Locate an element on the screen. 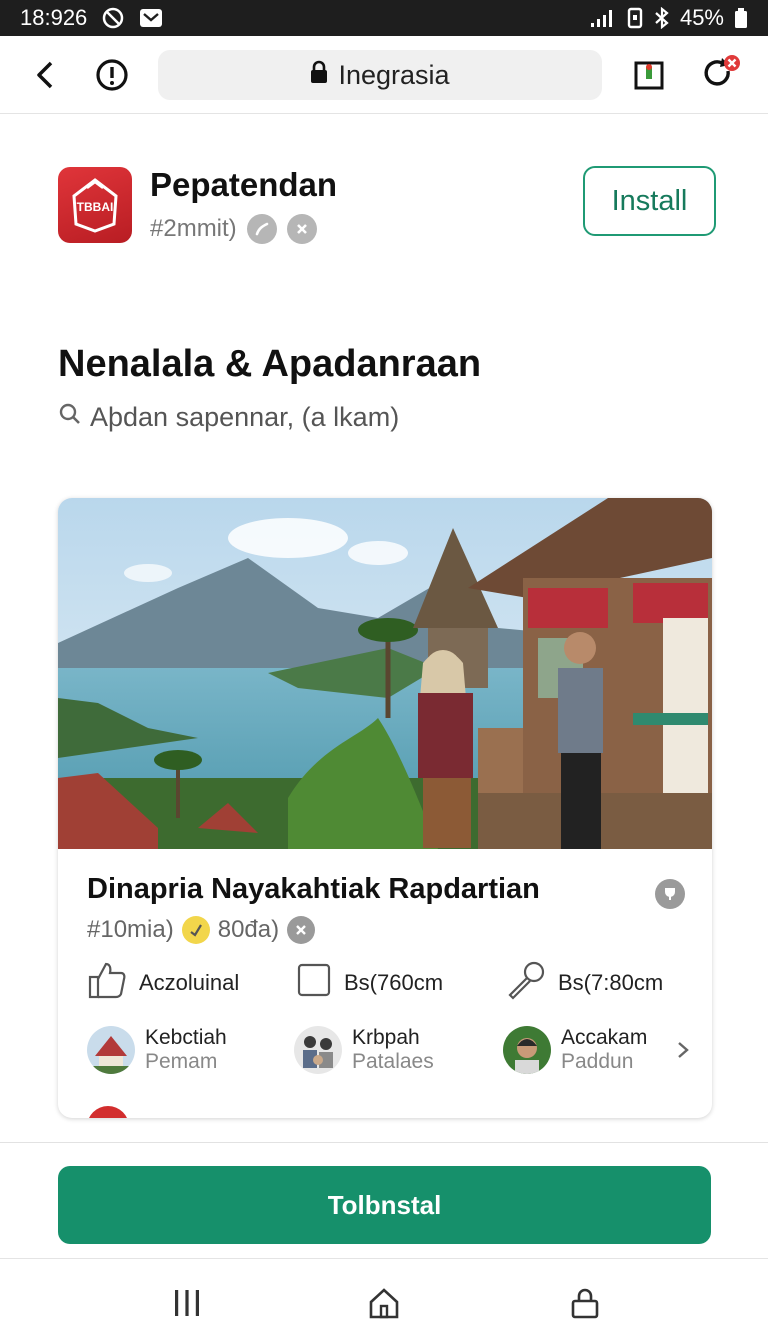 This screenshot has width=768, height=1344. spec-item: Bs(7:80cm is located at coordinates (583, 983).